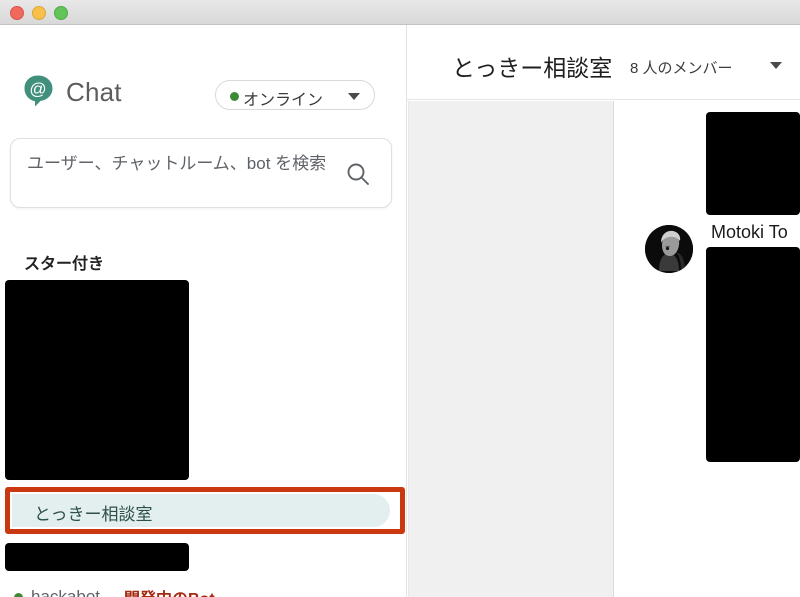  What do you see at coordinates (97, 380) in the screenshot?
I see `redacted-room-list` at bounding box center [97, 380].